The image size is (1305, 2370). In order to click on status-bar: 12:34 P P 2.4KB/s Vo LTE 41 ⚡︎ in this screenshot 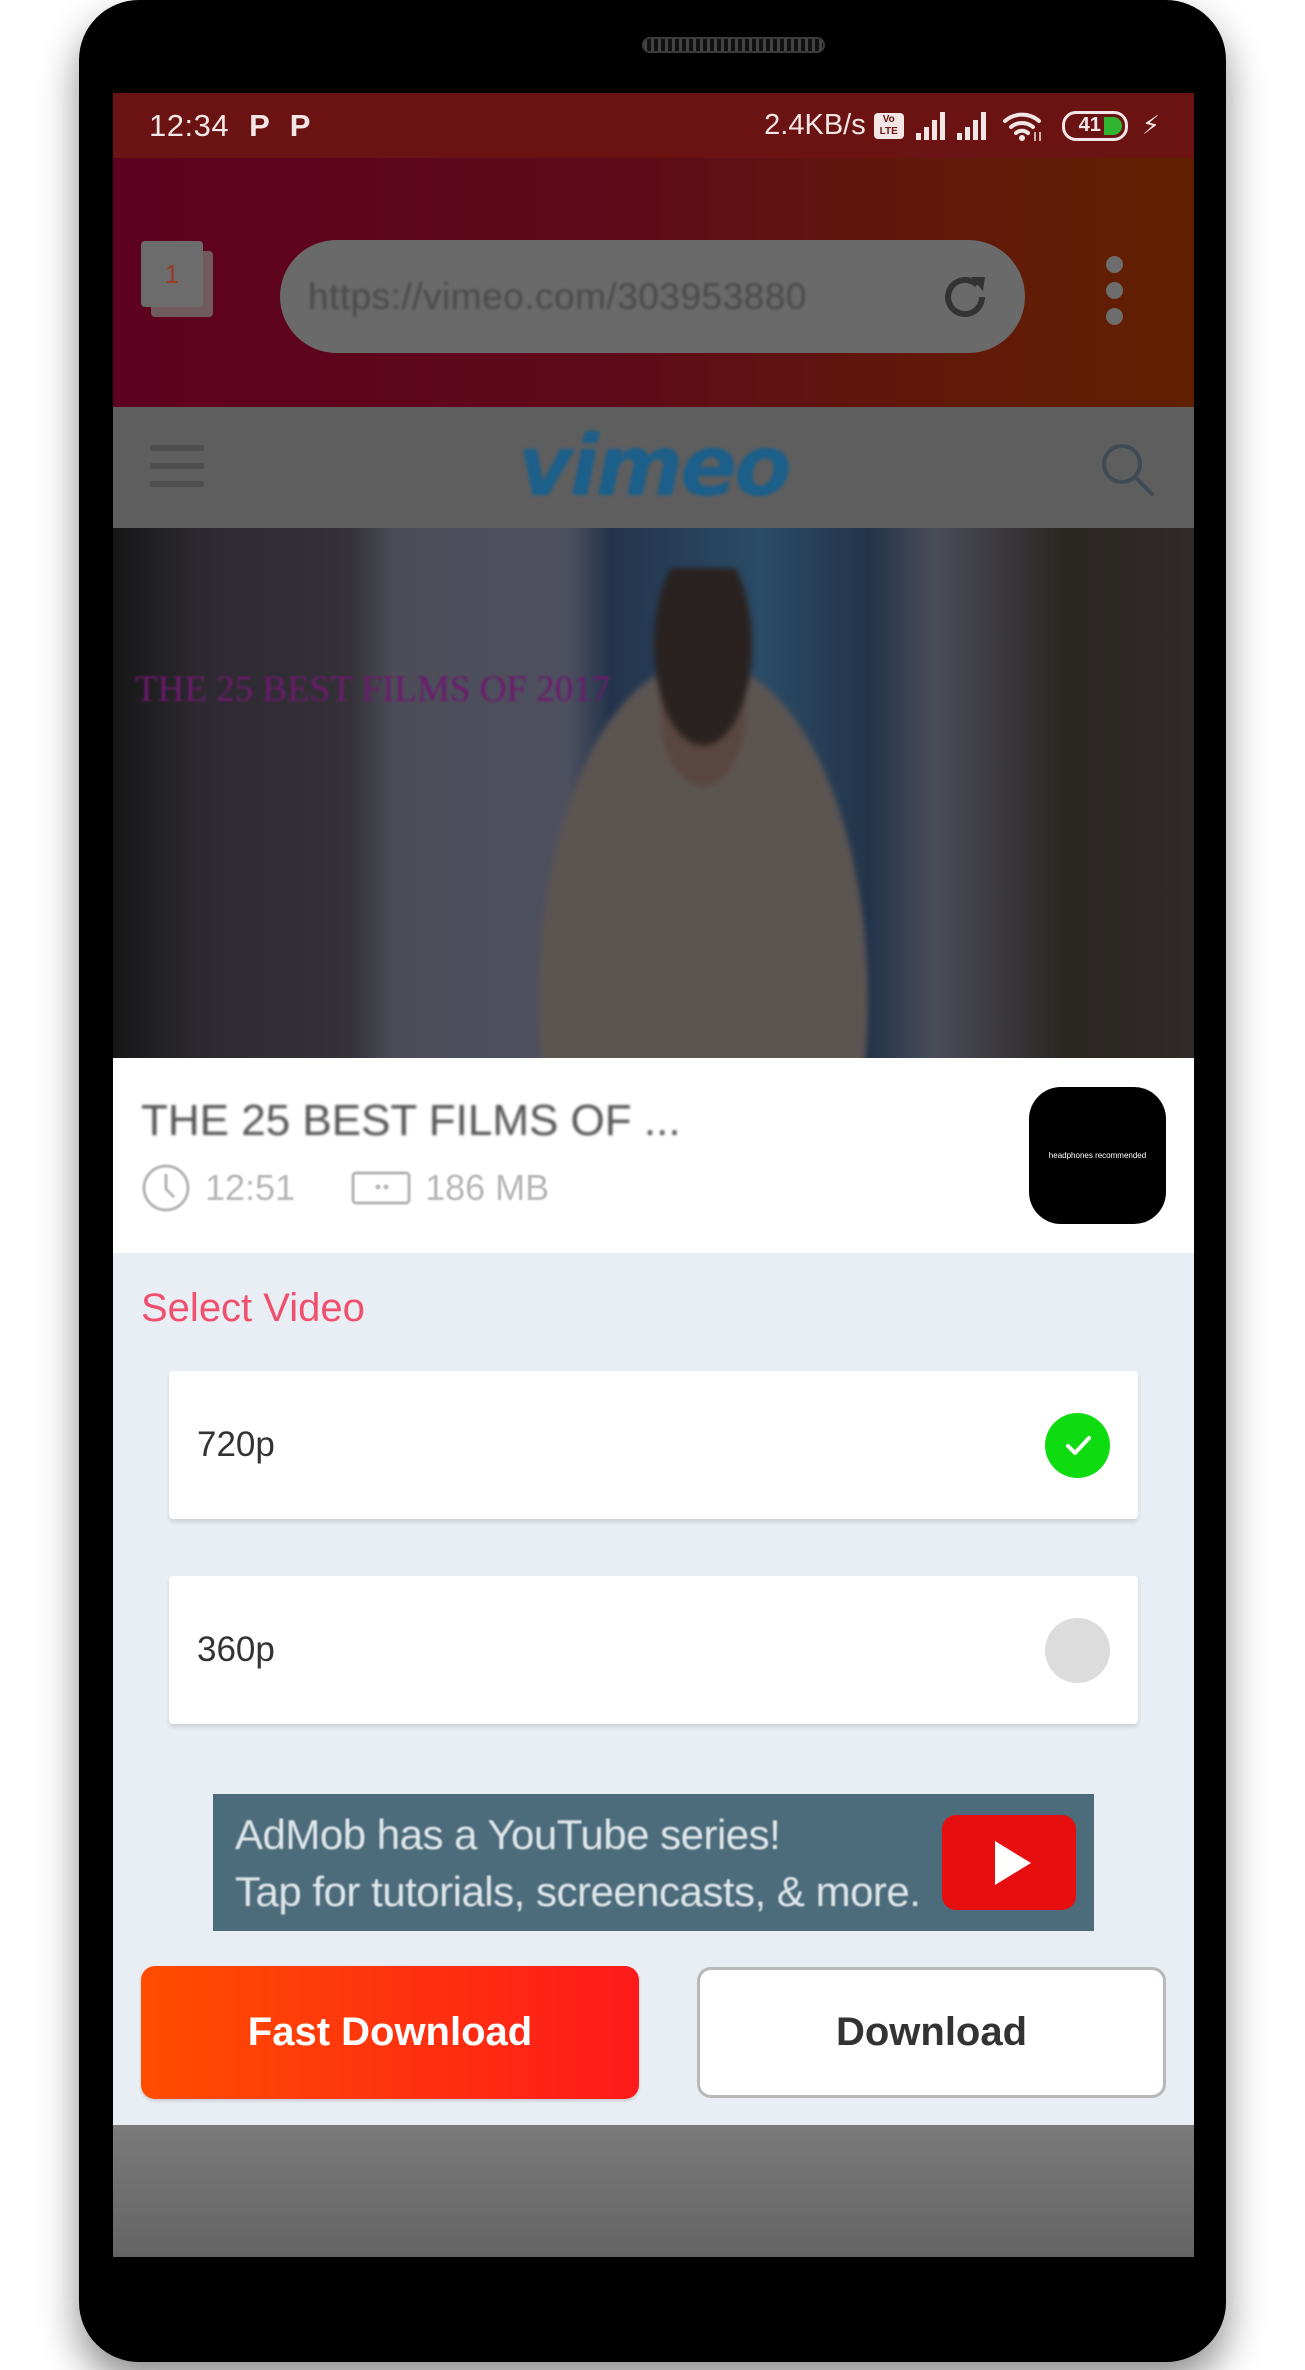, I will do `click(653, 125)`.